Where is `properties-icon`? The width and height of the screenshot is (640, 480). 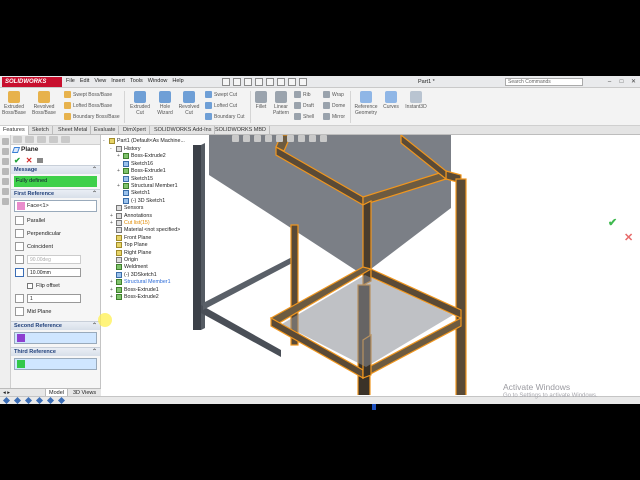
properties-icon is located at coordinates (29, 139).